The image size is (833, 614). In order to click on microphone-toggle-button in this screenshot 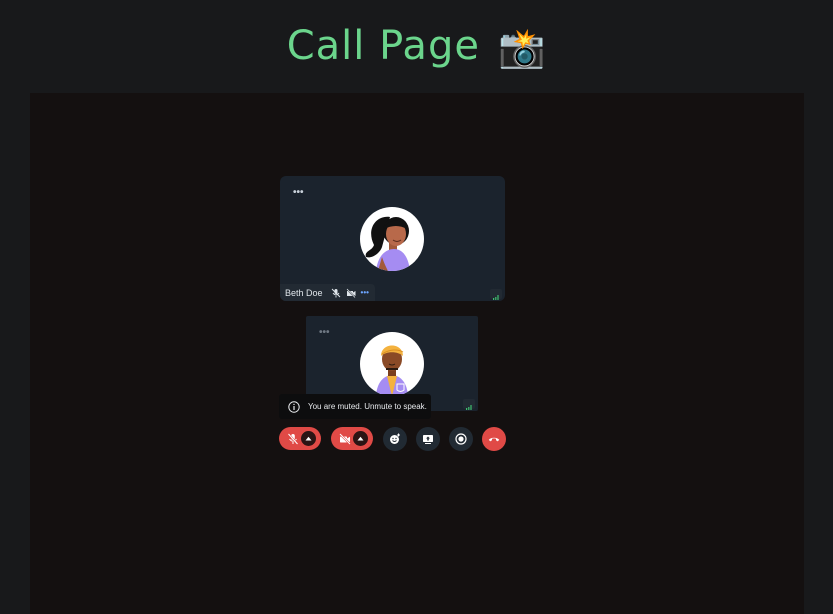, I will do `click(300, 438)`.